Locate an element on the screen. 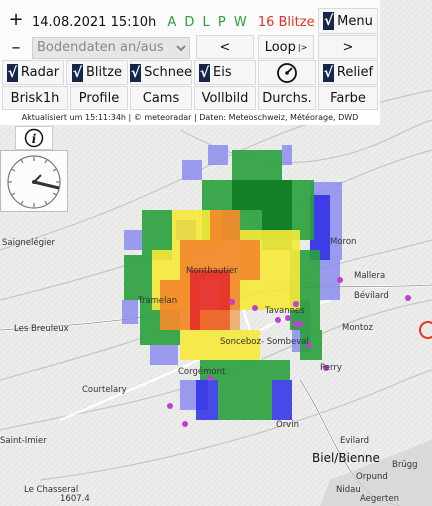 Image resolution: width=432 pixels, height=506 pixels. map-label-courtelary: Courtelary is located at coordinates (104, 390).